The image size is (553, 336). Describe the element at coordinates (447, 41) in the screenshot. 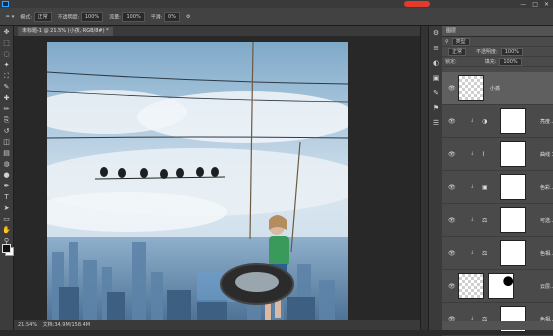

I see `search-icon: ⚲` at that location.